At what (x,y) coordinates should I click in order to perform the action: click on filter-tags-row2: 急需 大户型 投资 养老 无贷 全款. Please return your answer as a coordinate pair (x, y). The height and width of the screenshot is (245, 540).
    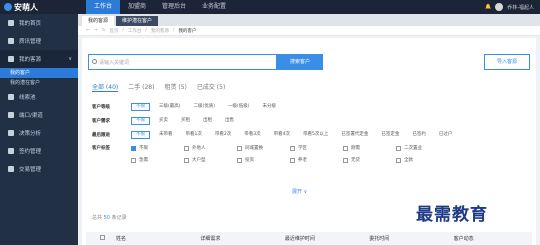
    Looking at the image, I should click on (312, 160).